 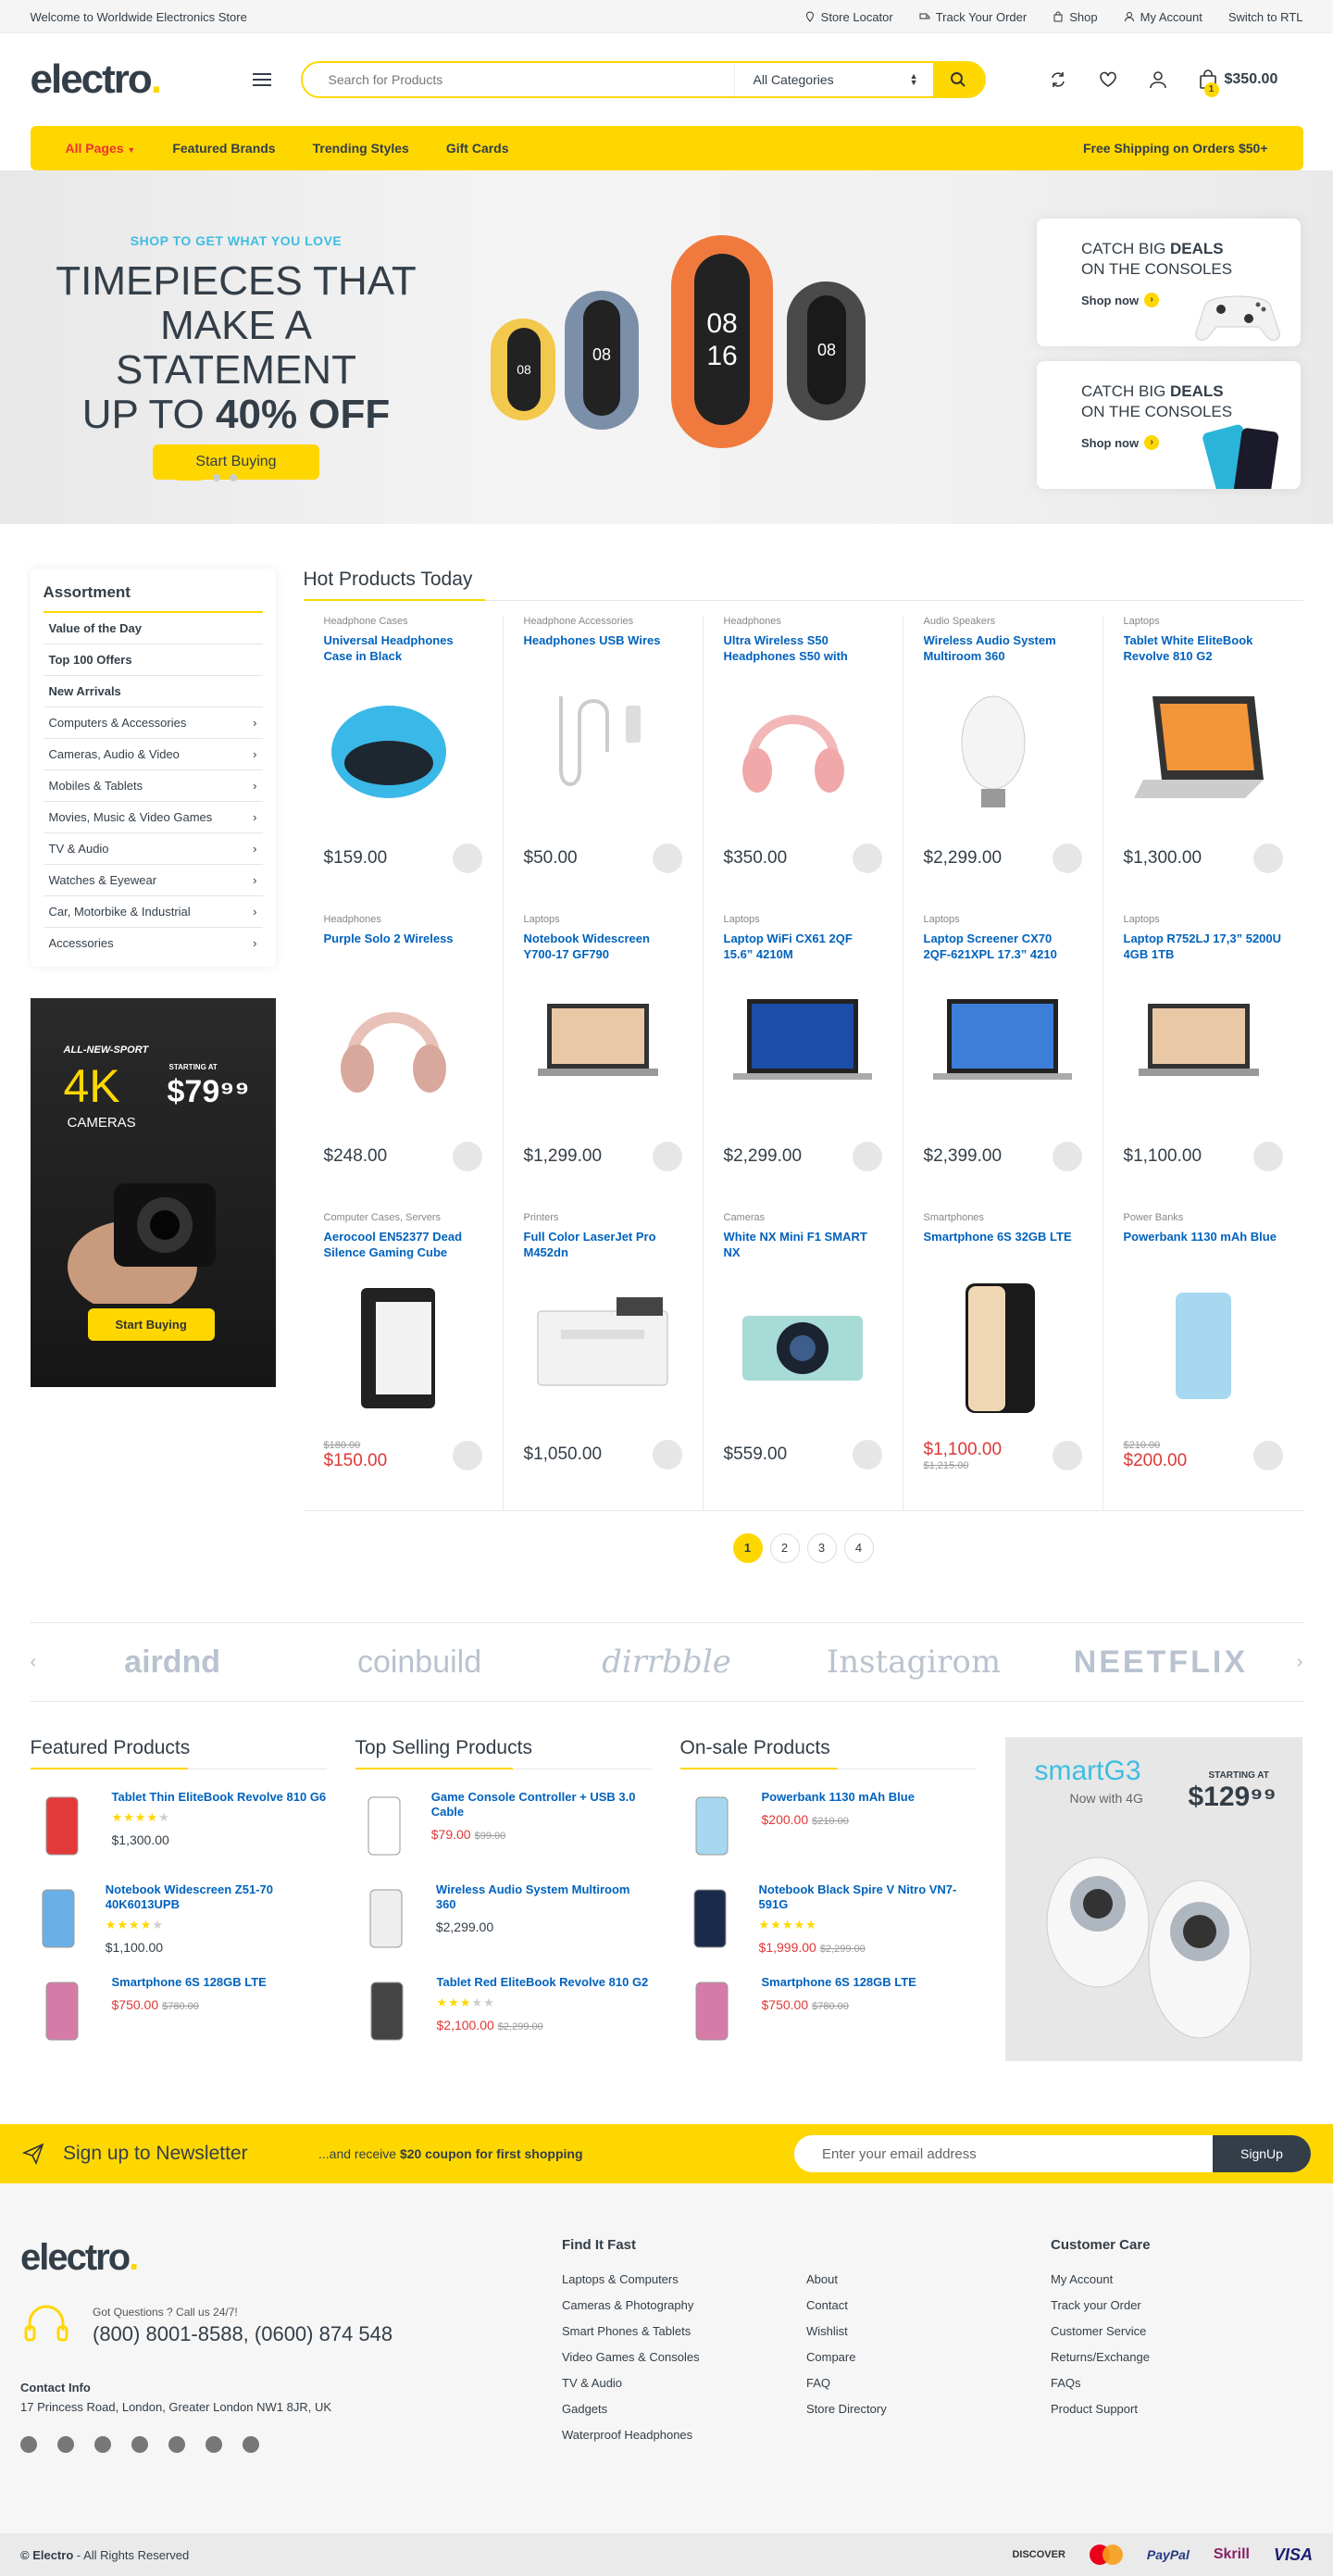 What do you see at coordinates (1003, 648) in the screenshot?
I see `product-name: Wireless Audio System Multiroom 360` at bounding box center [1003, 648].